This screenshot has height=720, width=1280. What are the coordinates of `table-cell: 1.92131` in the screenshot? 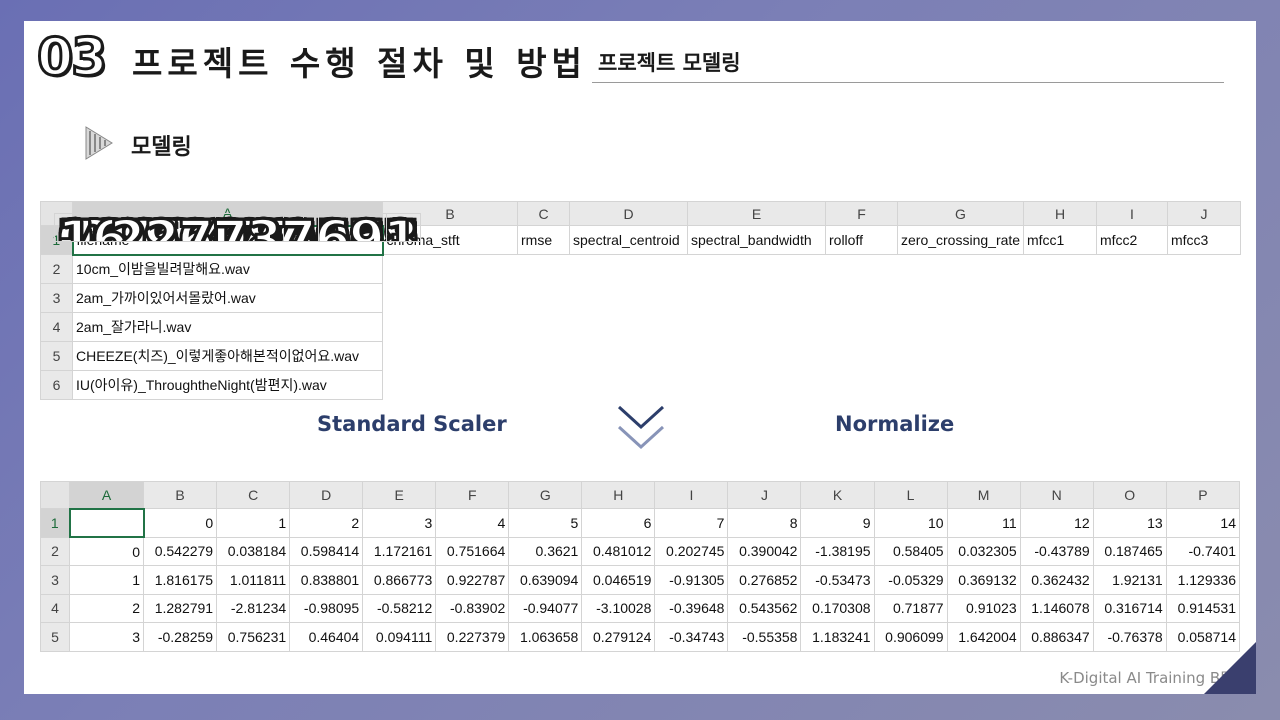 It's located at (1129, 580).